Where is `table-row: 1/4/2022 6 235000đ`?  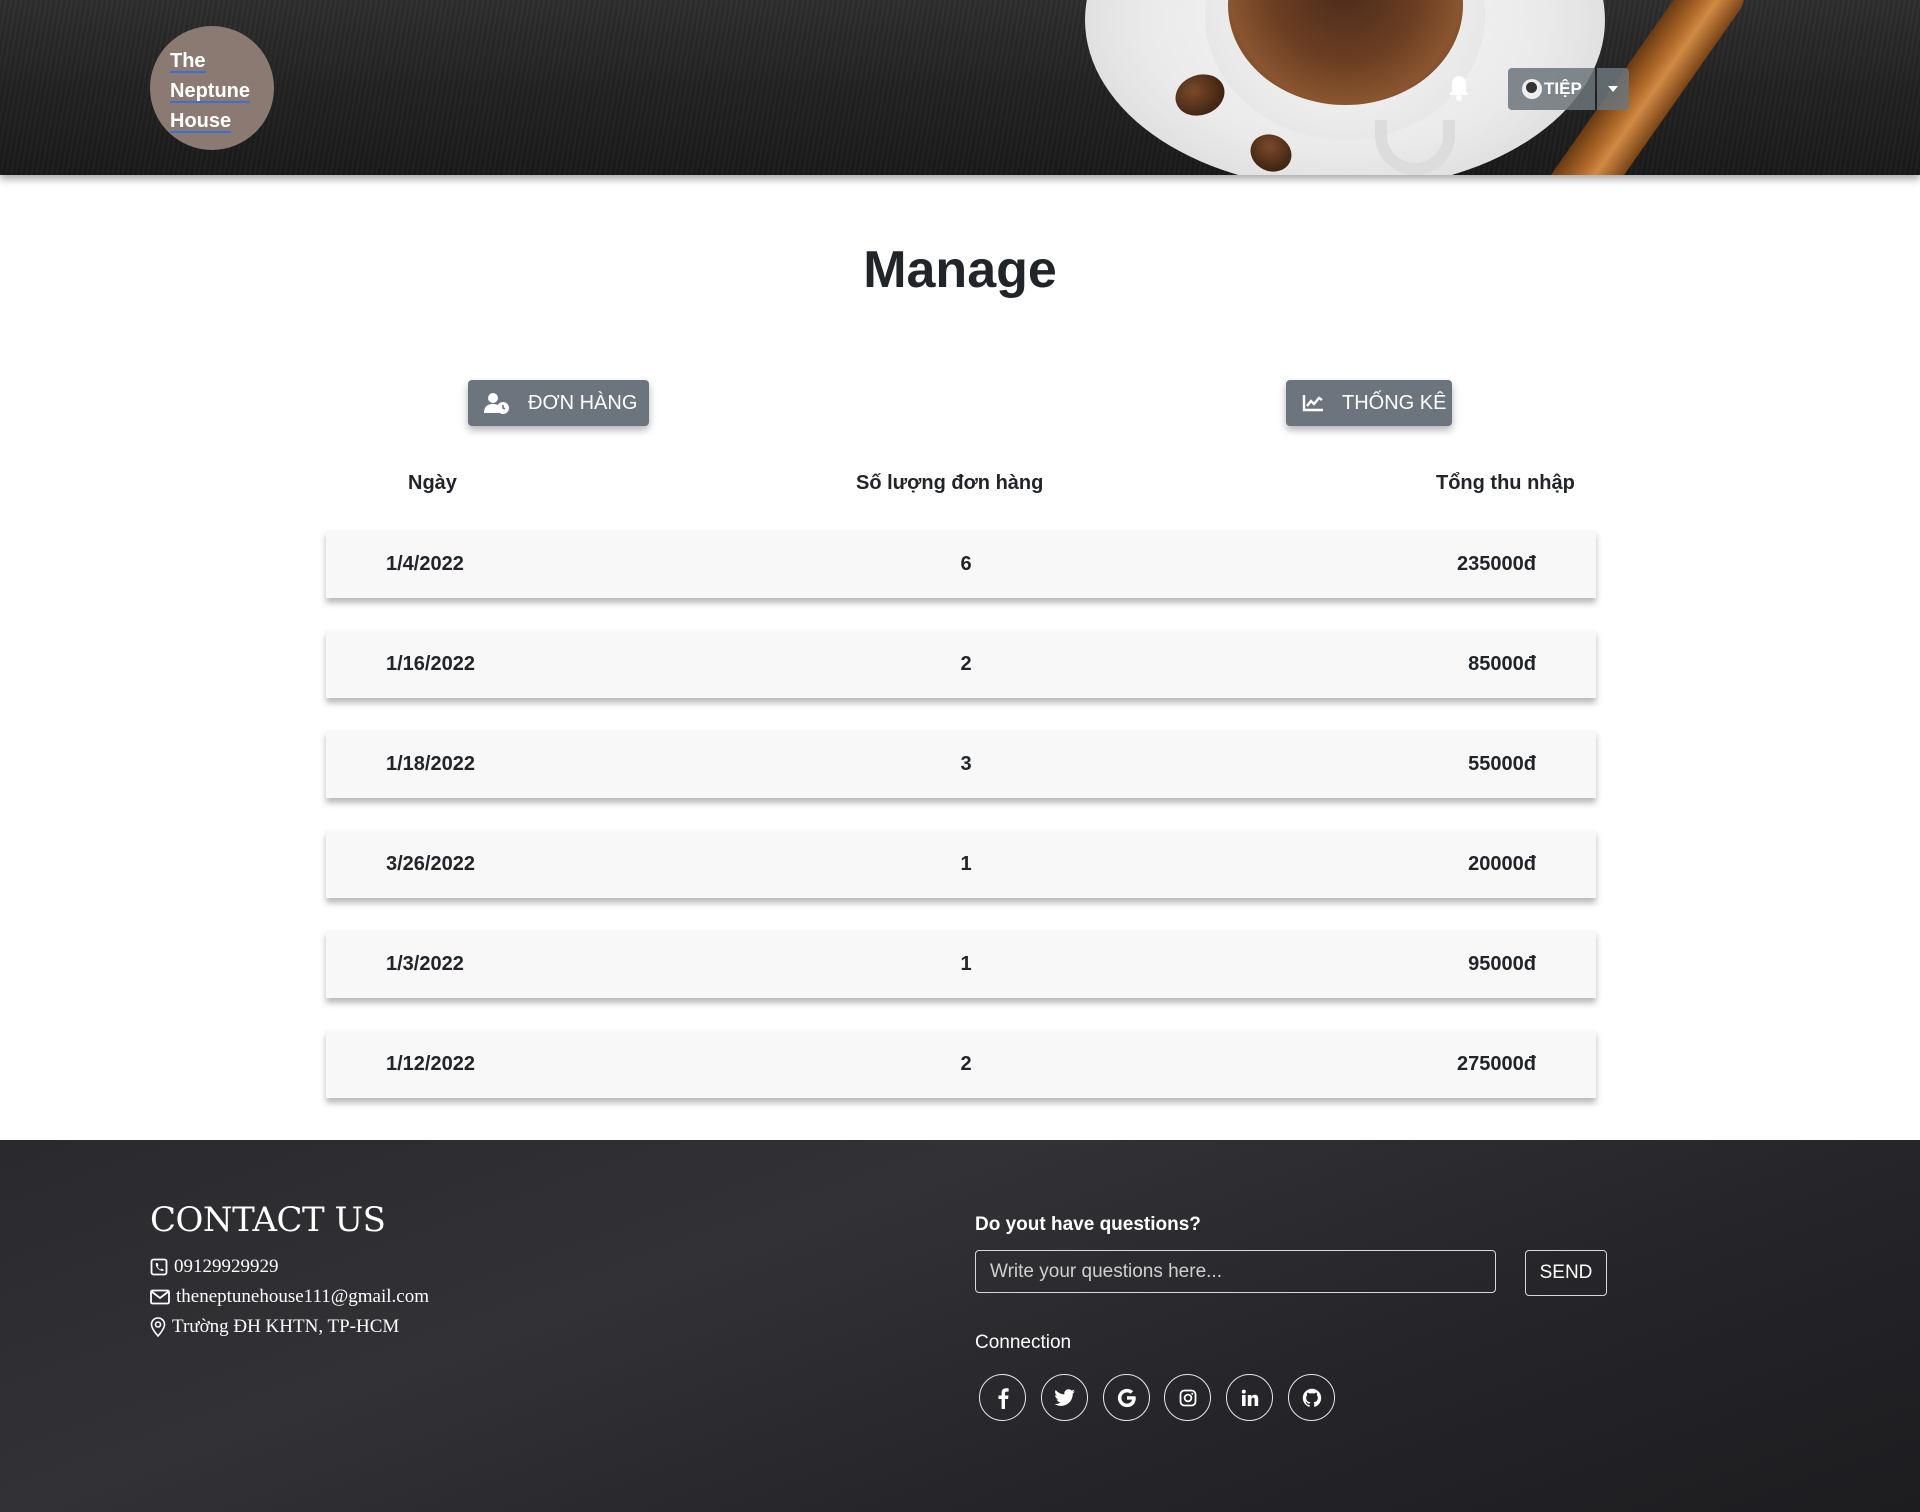 table-row: 1/4/2022 6 235000đ is located at coordinates (961, 564).